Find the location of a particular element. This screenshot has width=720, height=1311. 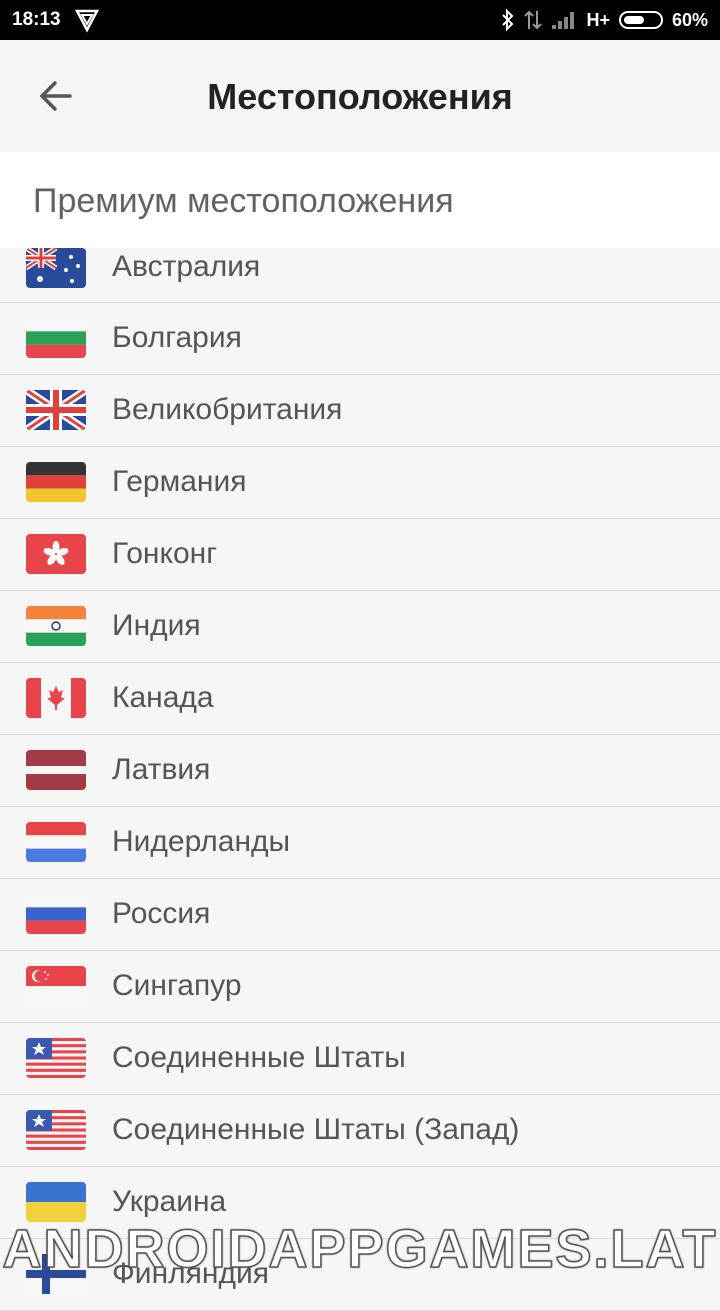

page-title: Местоположения is located at coordinates (360, 96).